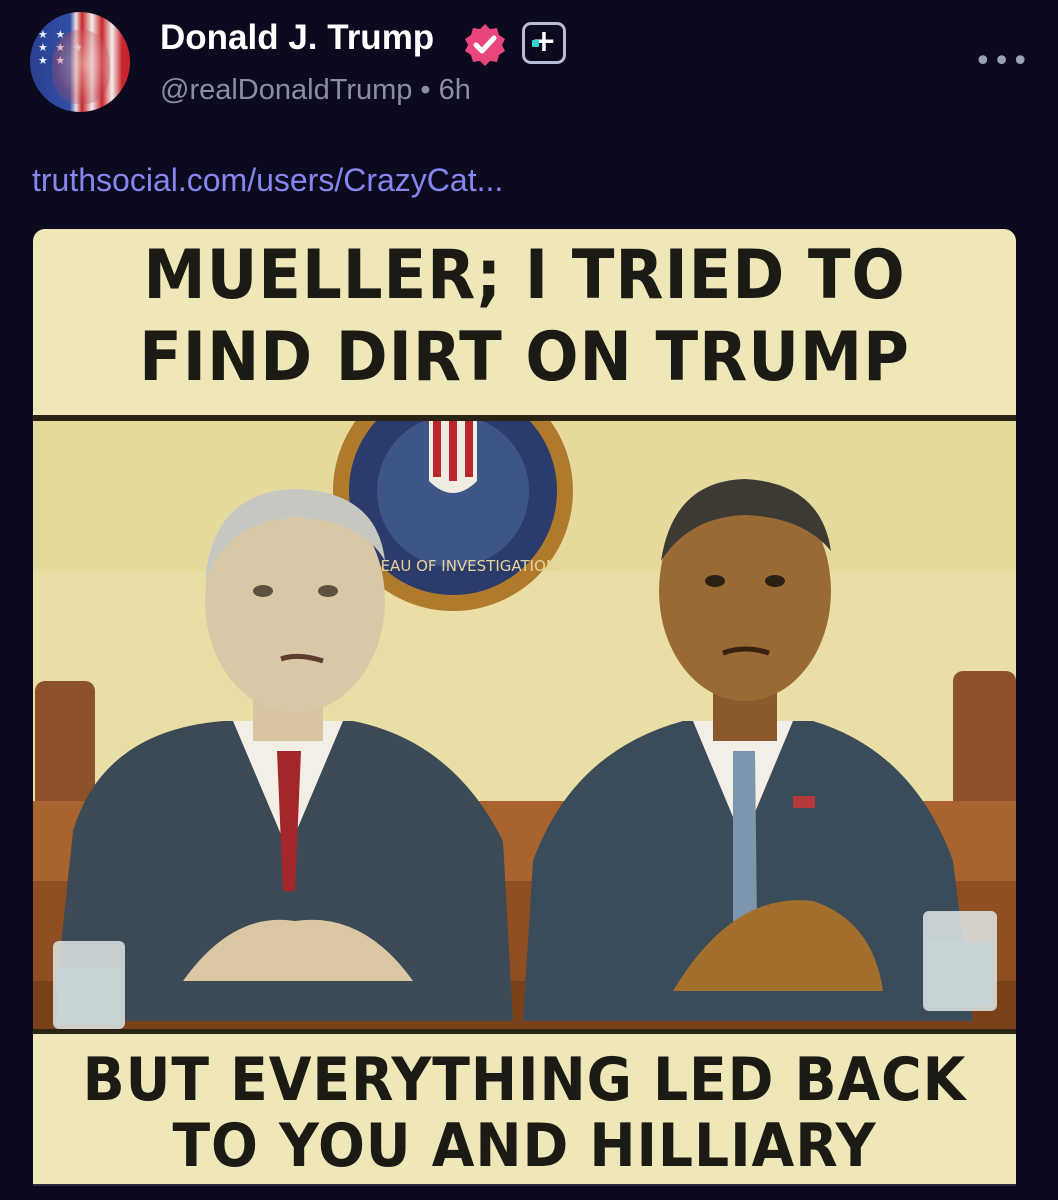 This screenshot has width=1058, height=1200. I want to click on author-handle: @realDonaldTrump, so click(286, 90).